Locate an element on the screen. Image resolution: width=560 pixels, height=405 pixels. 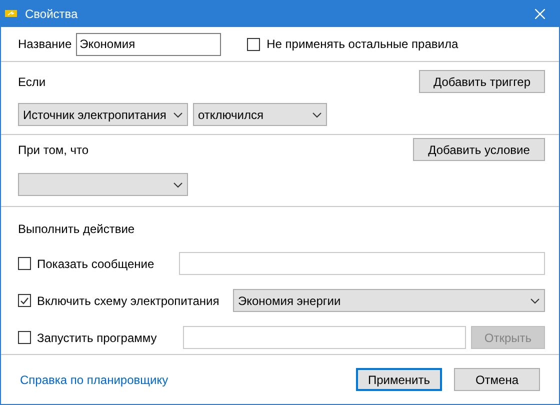
checkbox-label: Запустить программу is located at coordinates (97, 338).